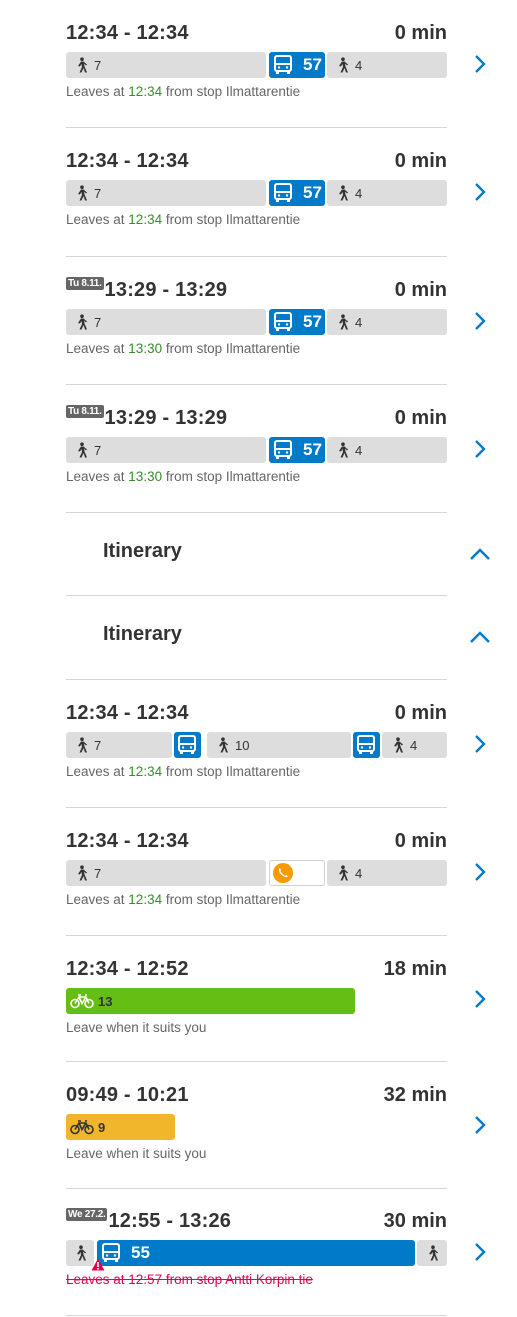  What do you see at coordinates (140, 1252) in the screenshot?
I see `bus-route-number: 55` at bounding box center [140, 1252].